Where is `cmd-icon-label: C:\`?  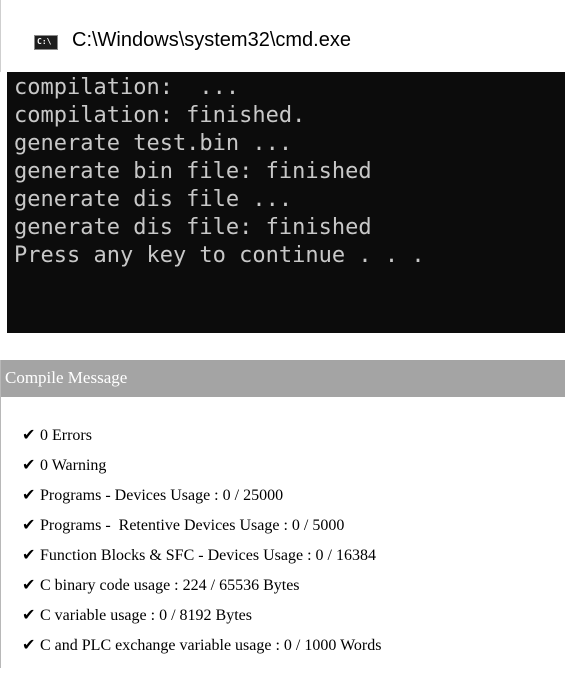
cmd-icon-label: C:\ is located at coordinates (44, 41).